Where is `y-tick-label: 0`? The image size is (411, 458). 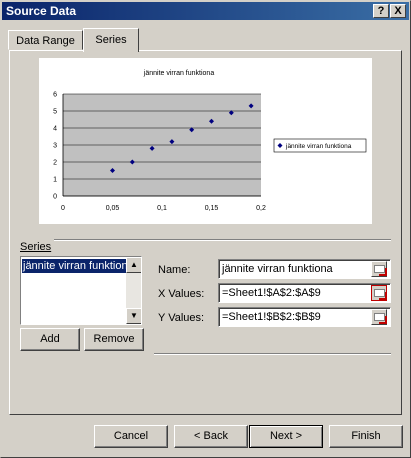
y-tick-label: 0 is located at coordinates (55, 197).